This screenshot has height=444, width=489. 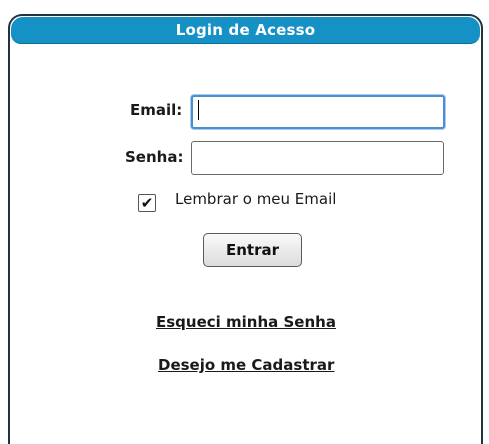 I want to click on password-field, so click(x=317, y=158).